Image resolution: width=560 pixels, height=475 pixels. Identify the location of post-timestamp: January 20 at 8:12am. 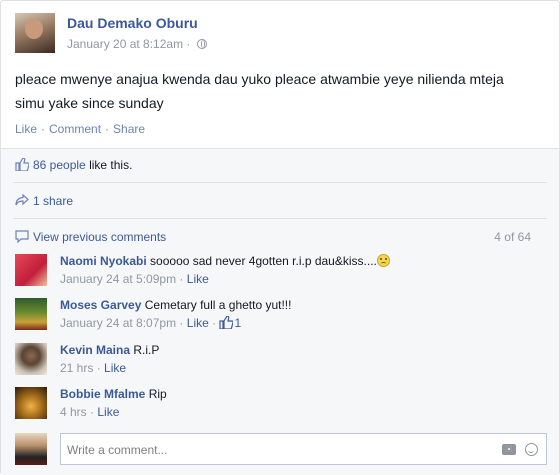
(125, 44).